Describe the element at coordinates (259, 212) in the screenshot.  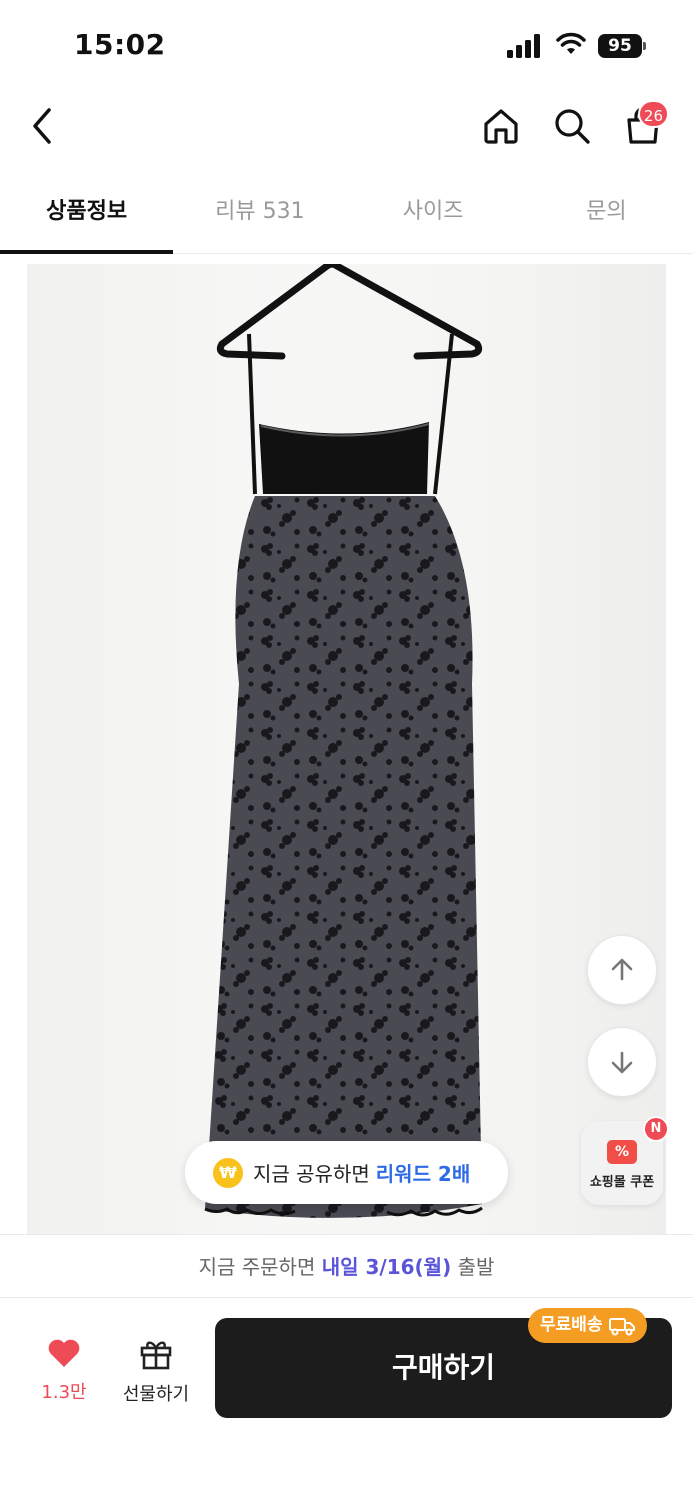
I see `tab-reviews: 리뷰 531` at that location.